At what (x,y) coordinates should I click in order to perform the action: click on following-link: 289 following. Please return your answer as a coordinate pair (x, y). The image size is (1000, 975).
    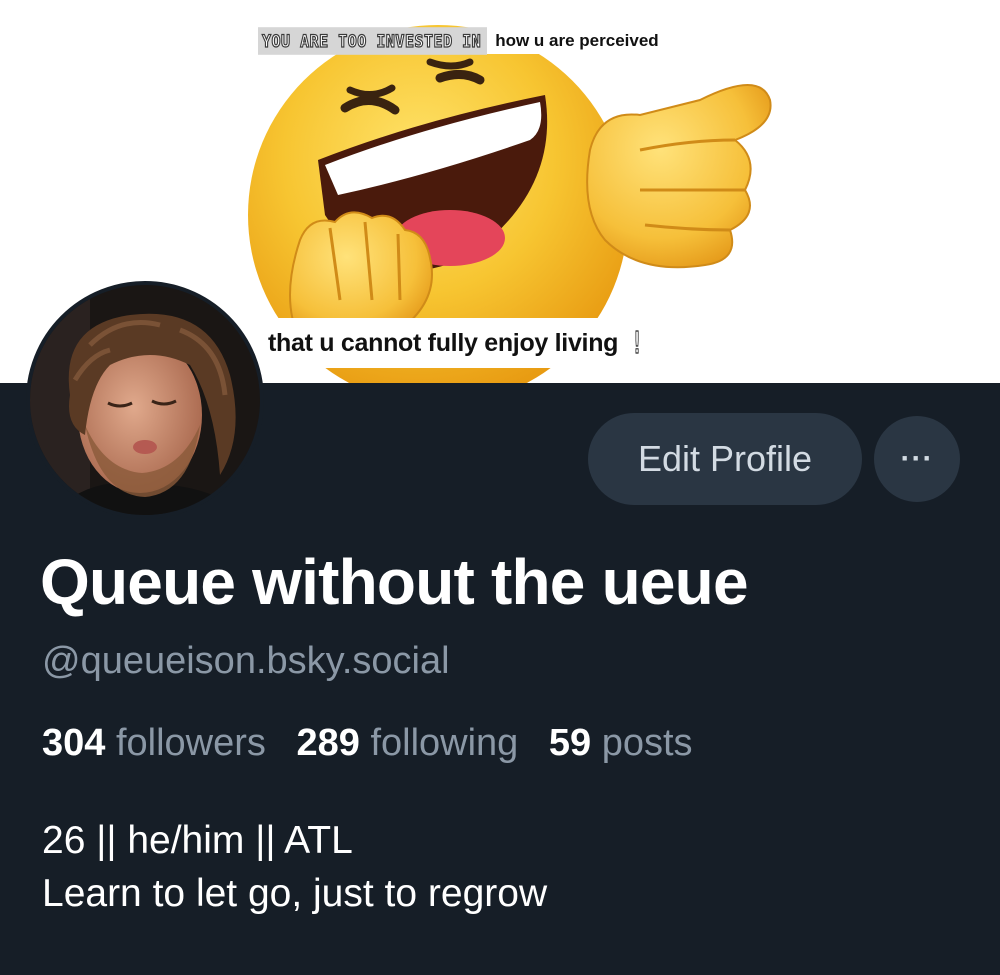
    Looking at the image, I should click on (407, 743).